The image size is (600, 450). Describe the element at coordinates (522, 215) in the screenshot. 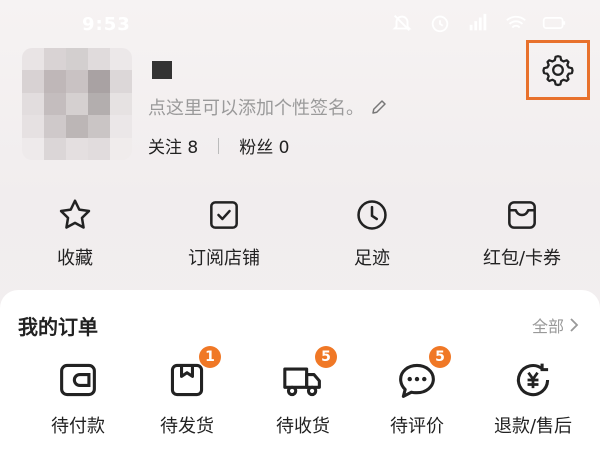

I see `coupon-icon` at that location.